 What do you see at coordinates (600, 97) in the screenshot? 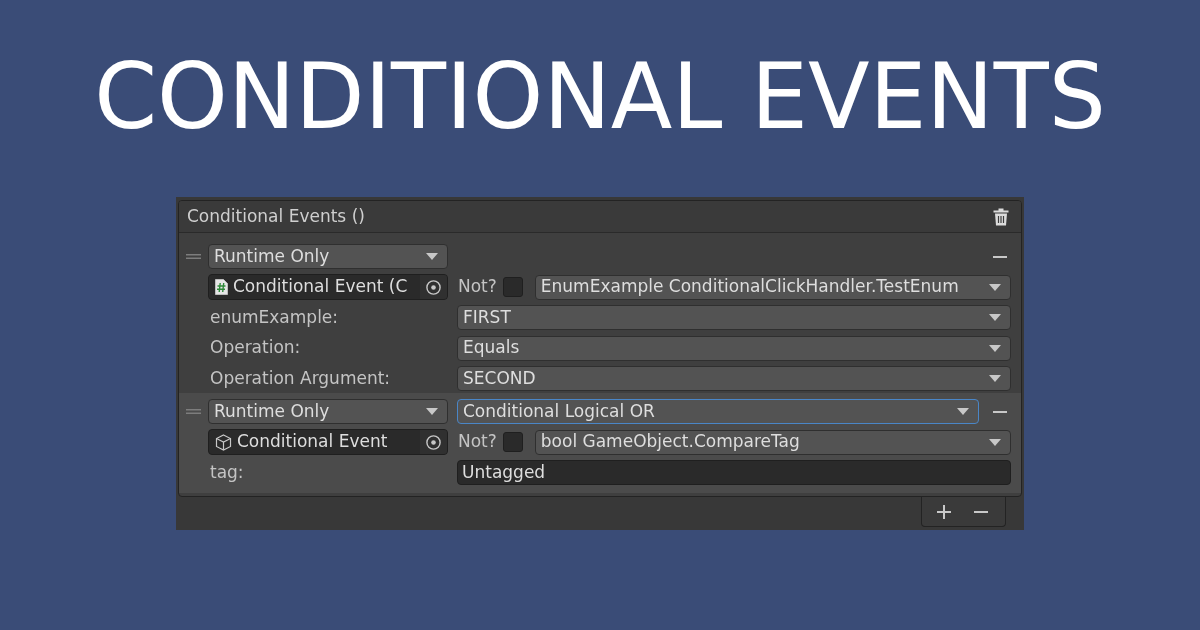
I see `page-title: CONDITIONAL EVENTS` at bounding box center [600, 97].